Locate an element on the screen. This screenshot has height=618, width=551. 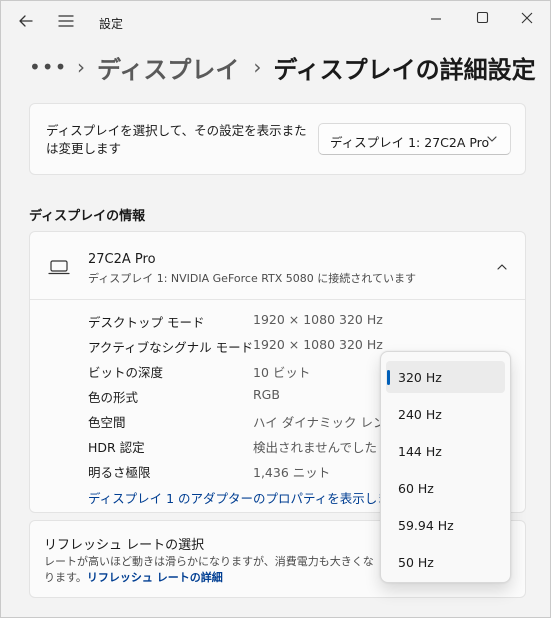
minimize-icon is located at coordinates (436, 18).